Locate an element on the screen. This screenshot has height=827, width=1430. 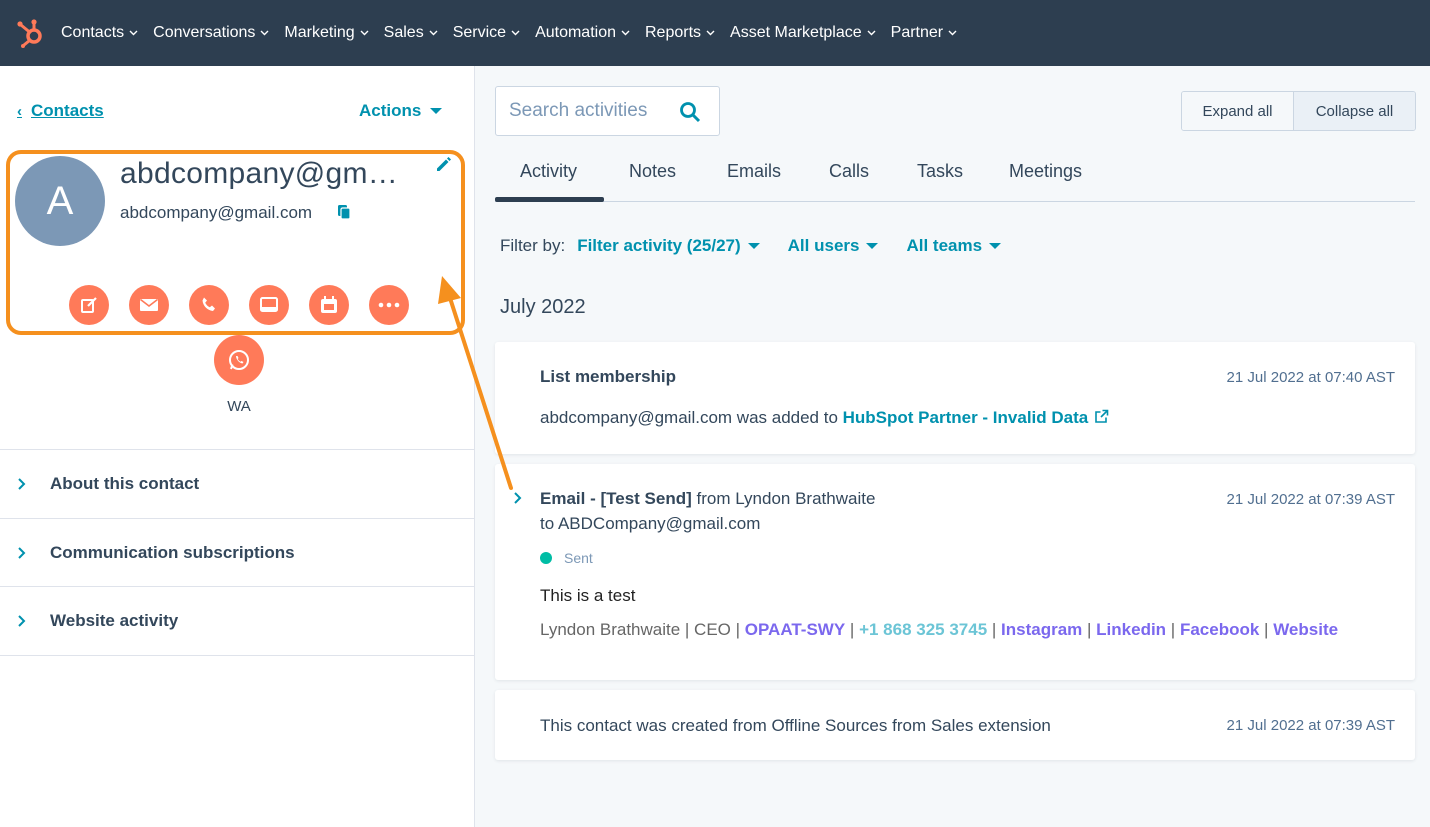
tab-emails: Emails is located at coordinates (754, 171).